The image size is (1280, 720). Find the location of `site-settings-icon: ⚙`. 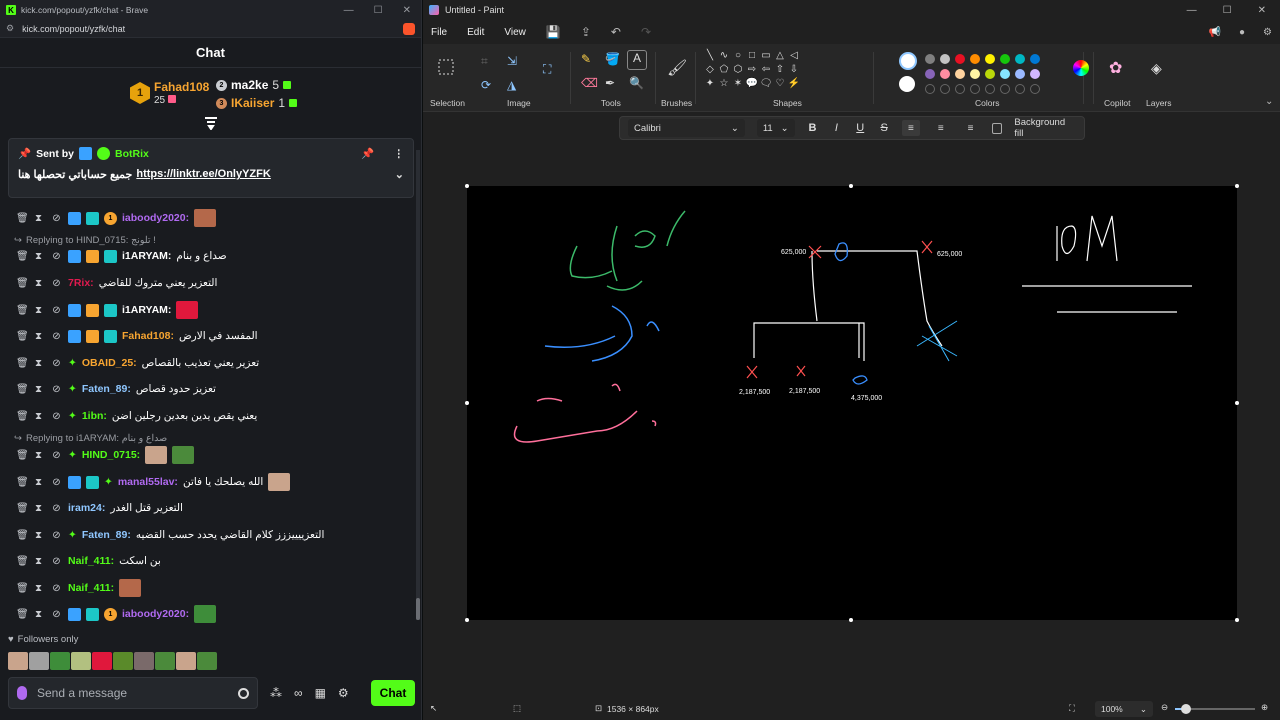

site-settings-icon: ⚙ is located at coordinates (10, 28).